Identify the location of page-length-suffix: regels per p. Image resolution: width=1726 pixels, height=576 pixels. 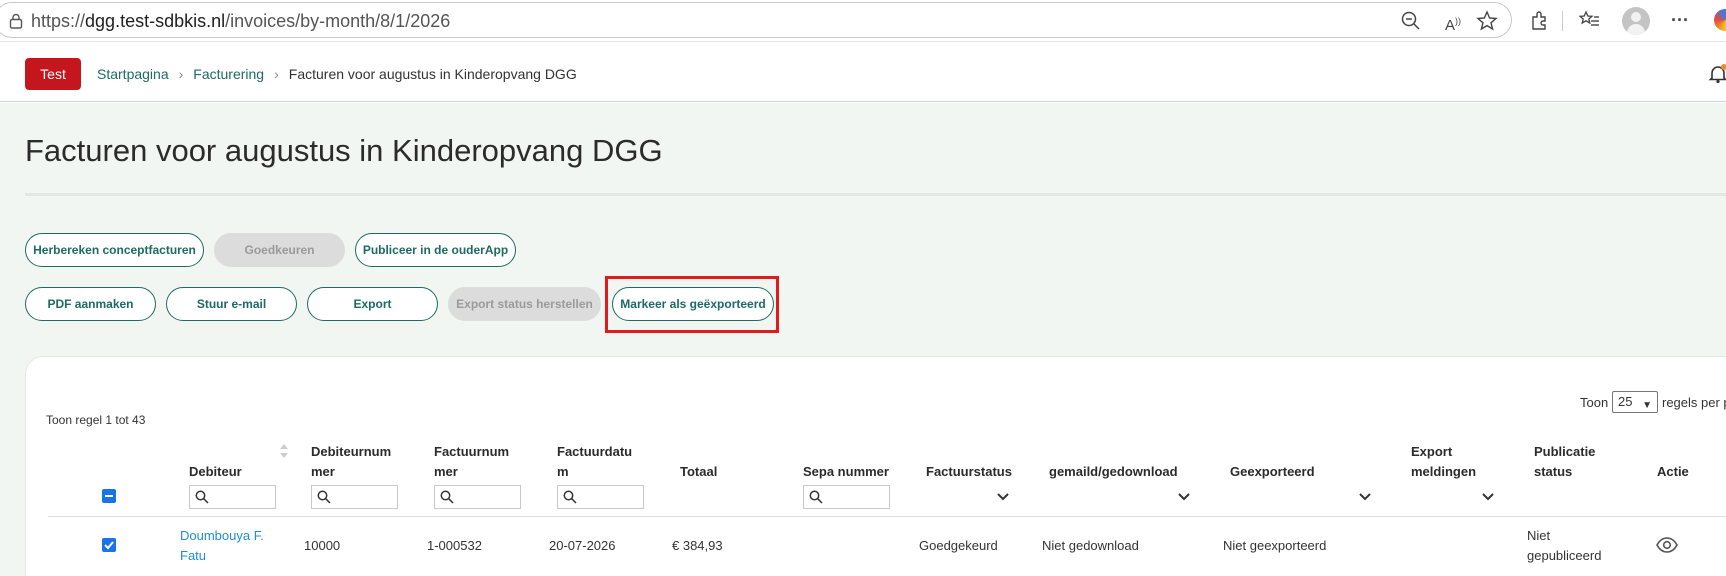
(1694, 402).